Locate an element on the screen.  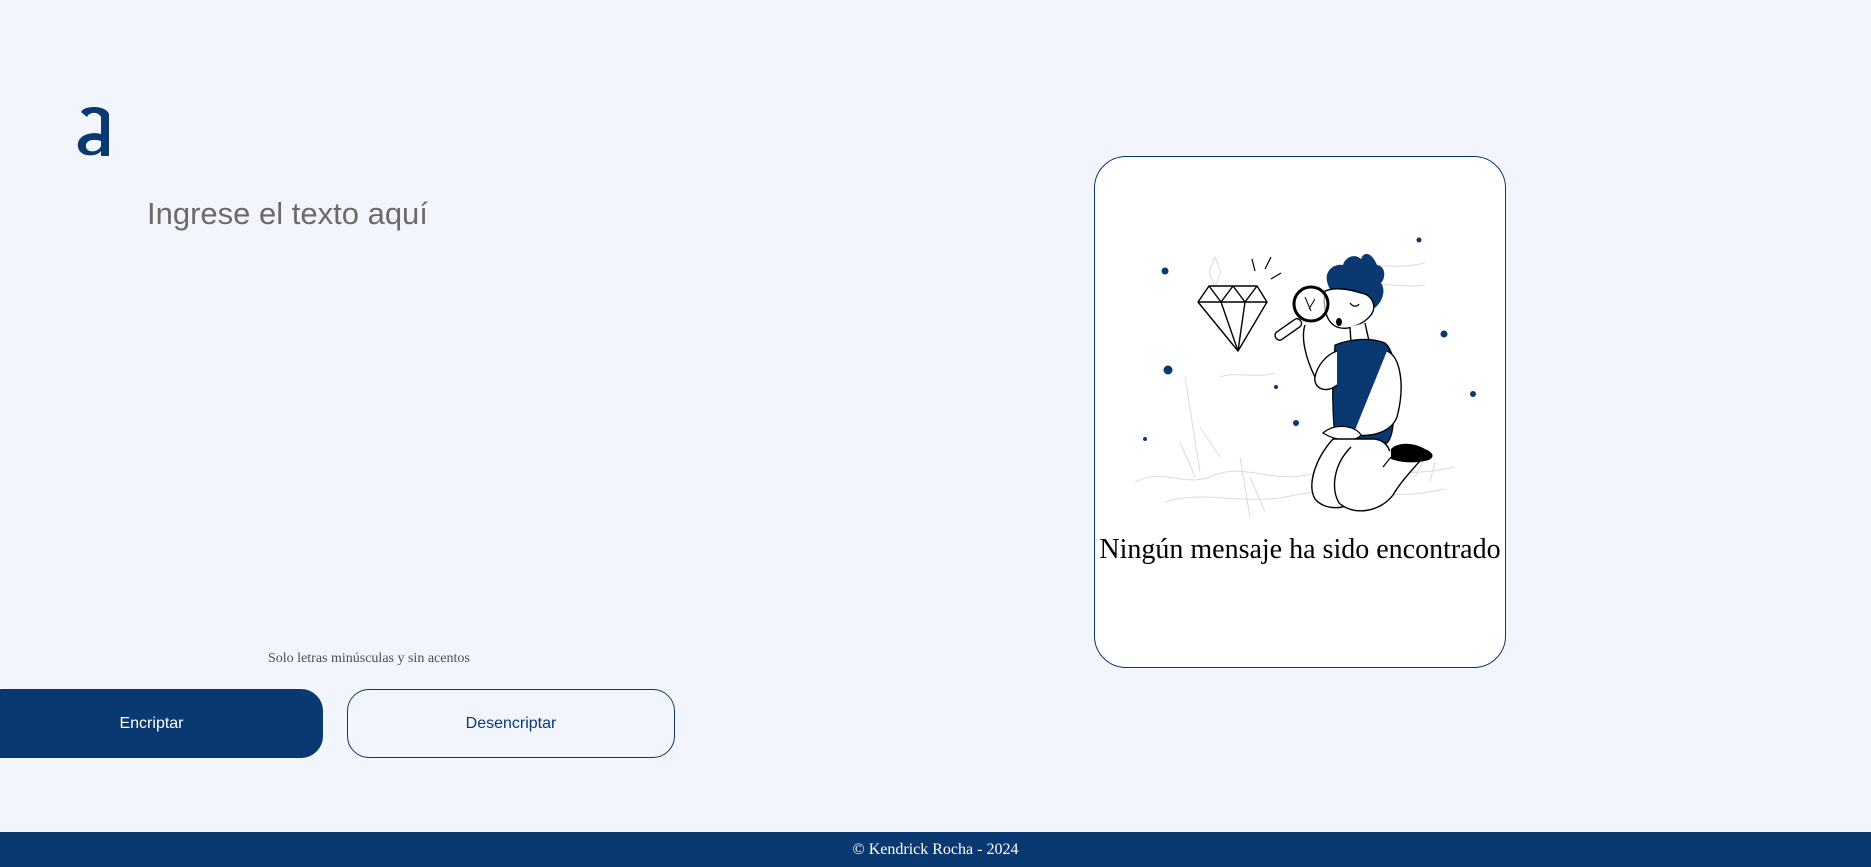
hint-text: Solo letras minúsculas y sin acentos is located at coordinates (369, 658).